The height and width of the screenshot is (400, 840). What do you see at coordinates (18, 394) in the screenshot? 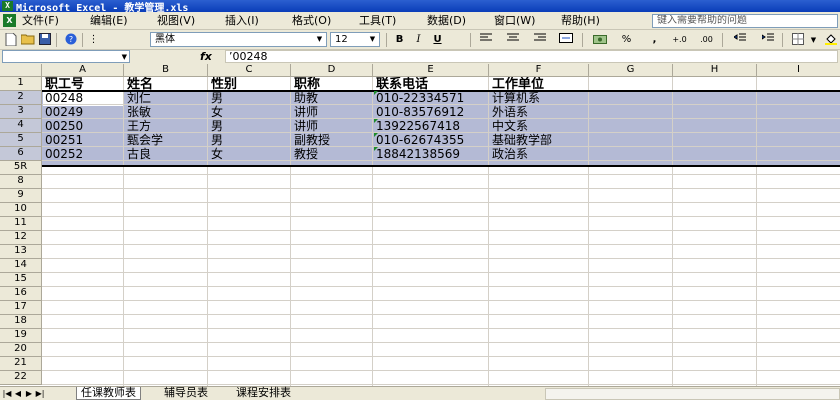
I see `previous-sheet-icon: ◀` at bounding box center [18, 394].